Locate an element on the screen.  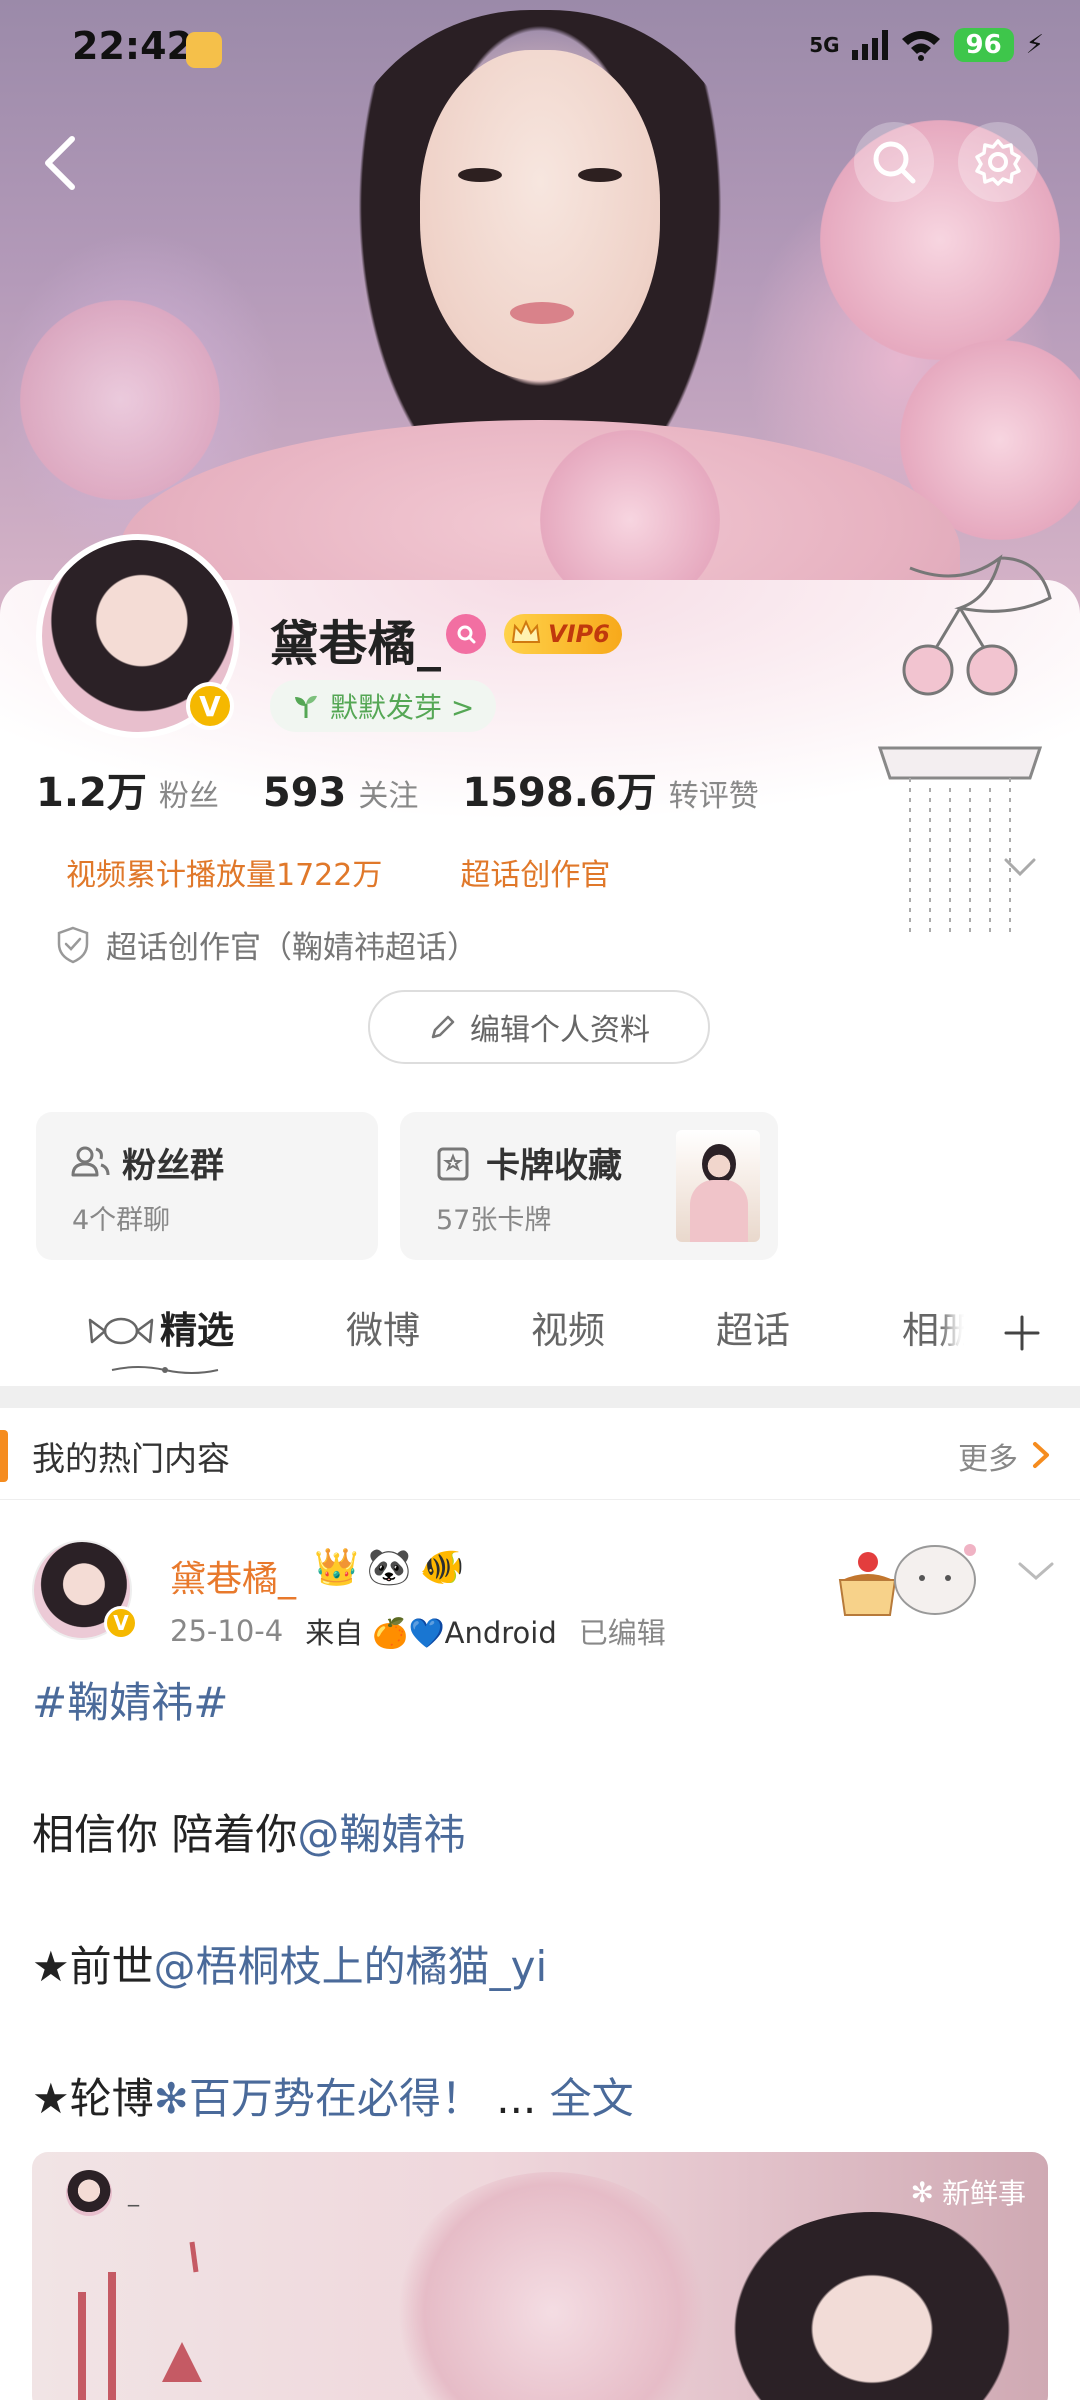
tab-underline-decoration is located at coordinates (165, 1370).